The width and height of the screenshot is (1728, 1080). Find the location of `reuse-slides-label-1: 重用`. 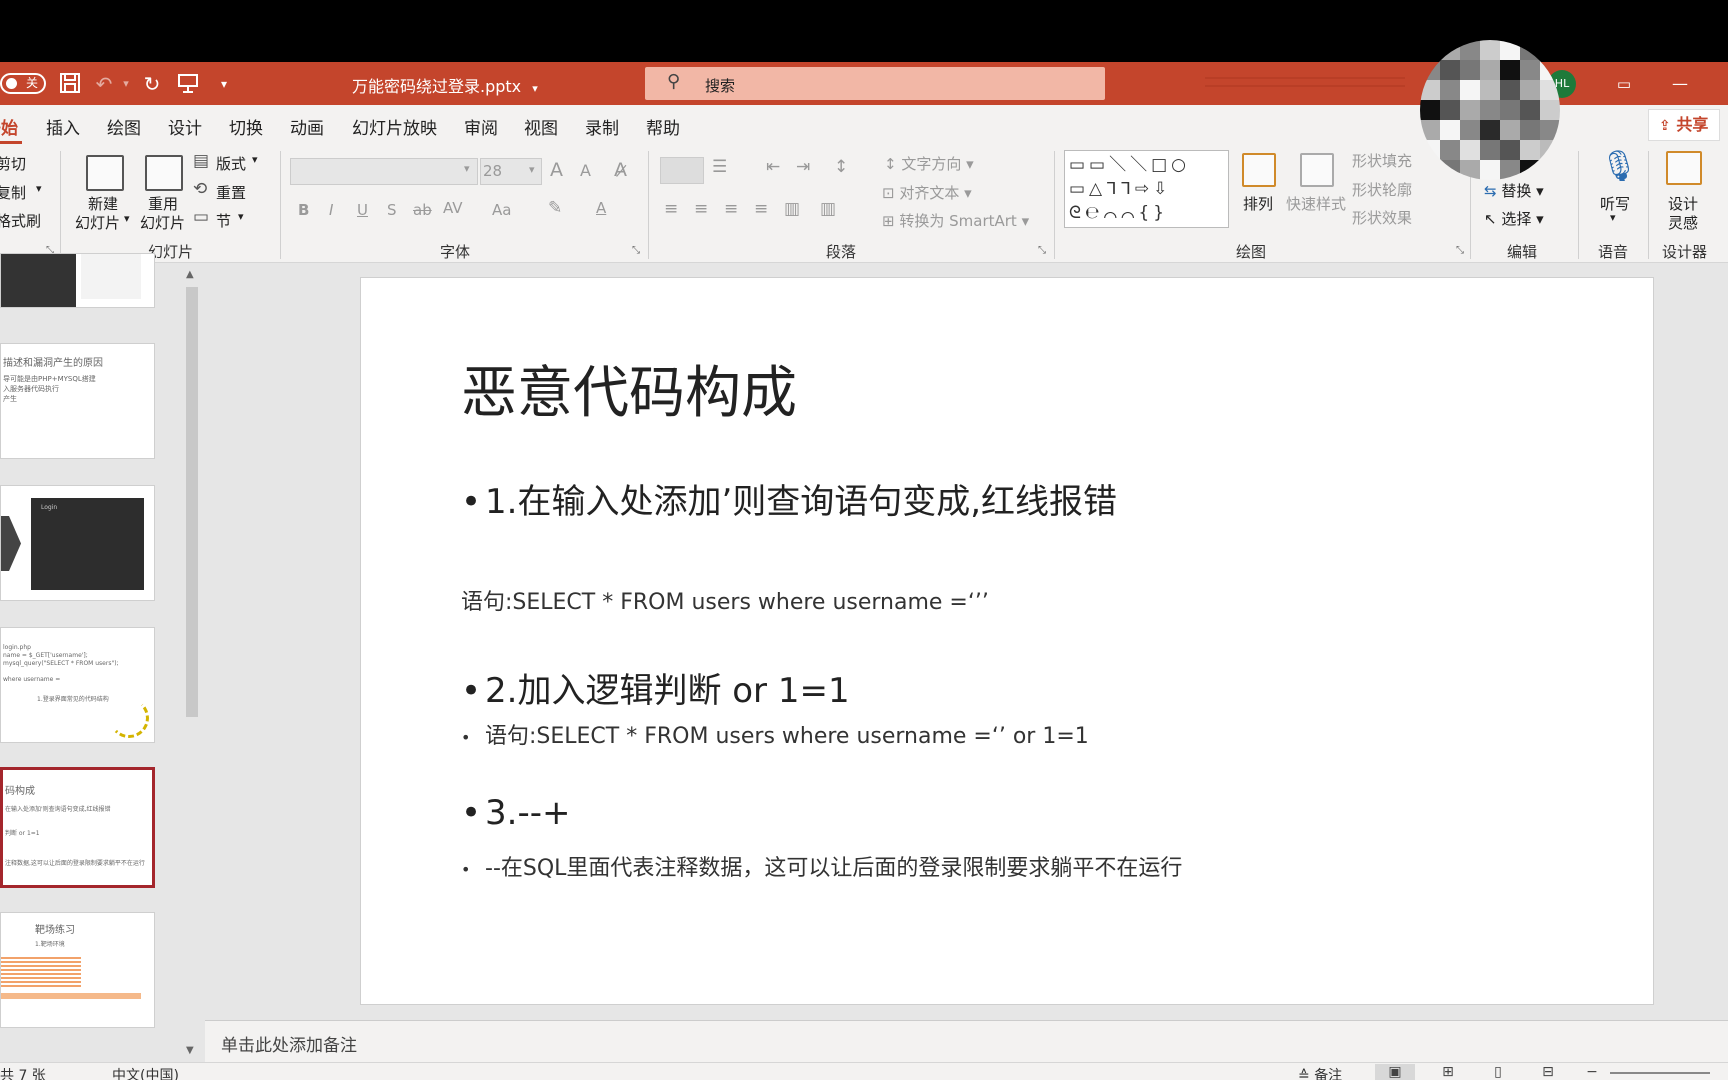

reuse-slides-label-1: 重用 is located at coordinates (163, 203).